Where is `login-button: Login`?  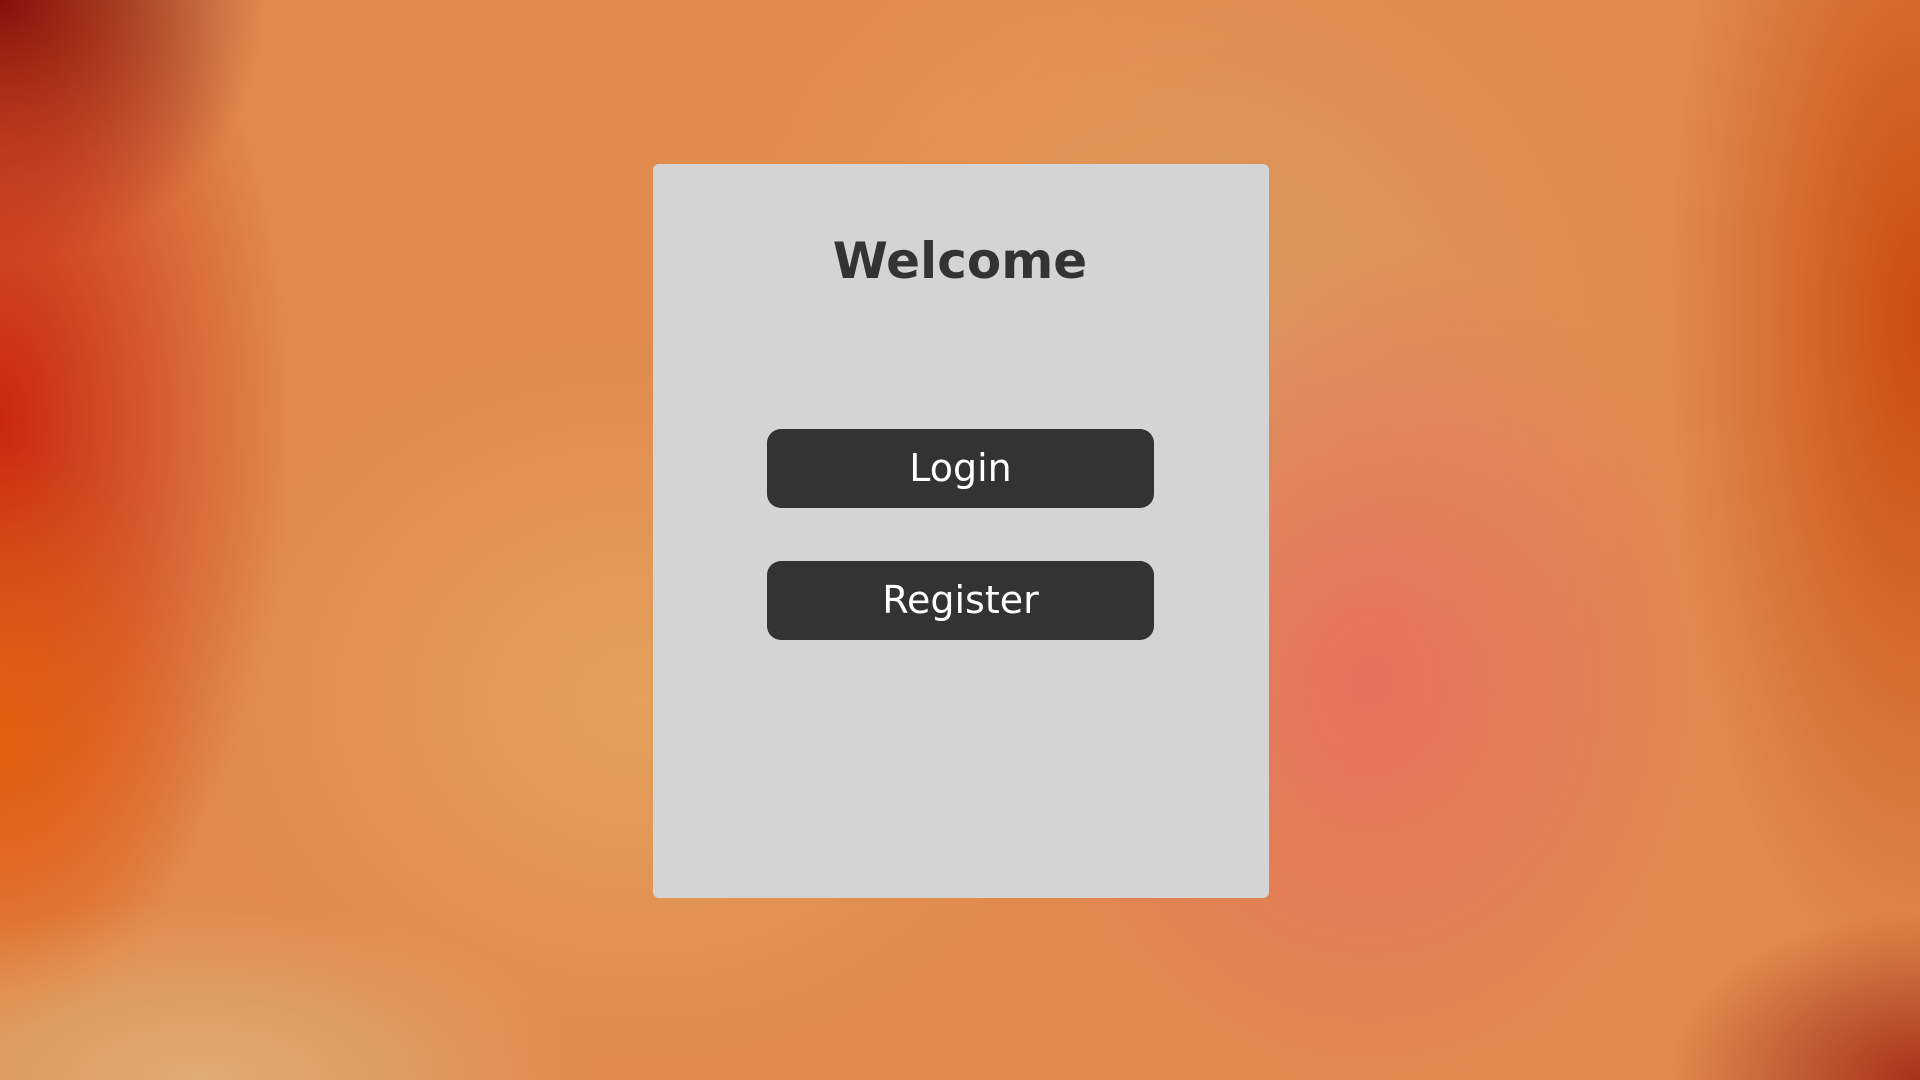
login-button: Login is located at coordinates (960, 468).